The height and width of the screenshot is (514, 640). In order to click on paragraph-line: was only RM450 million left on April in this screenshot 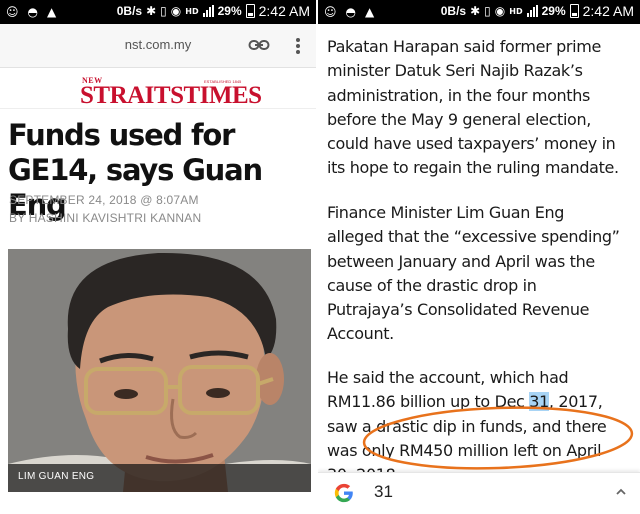, I will do `click(464, 450)`.